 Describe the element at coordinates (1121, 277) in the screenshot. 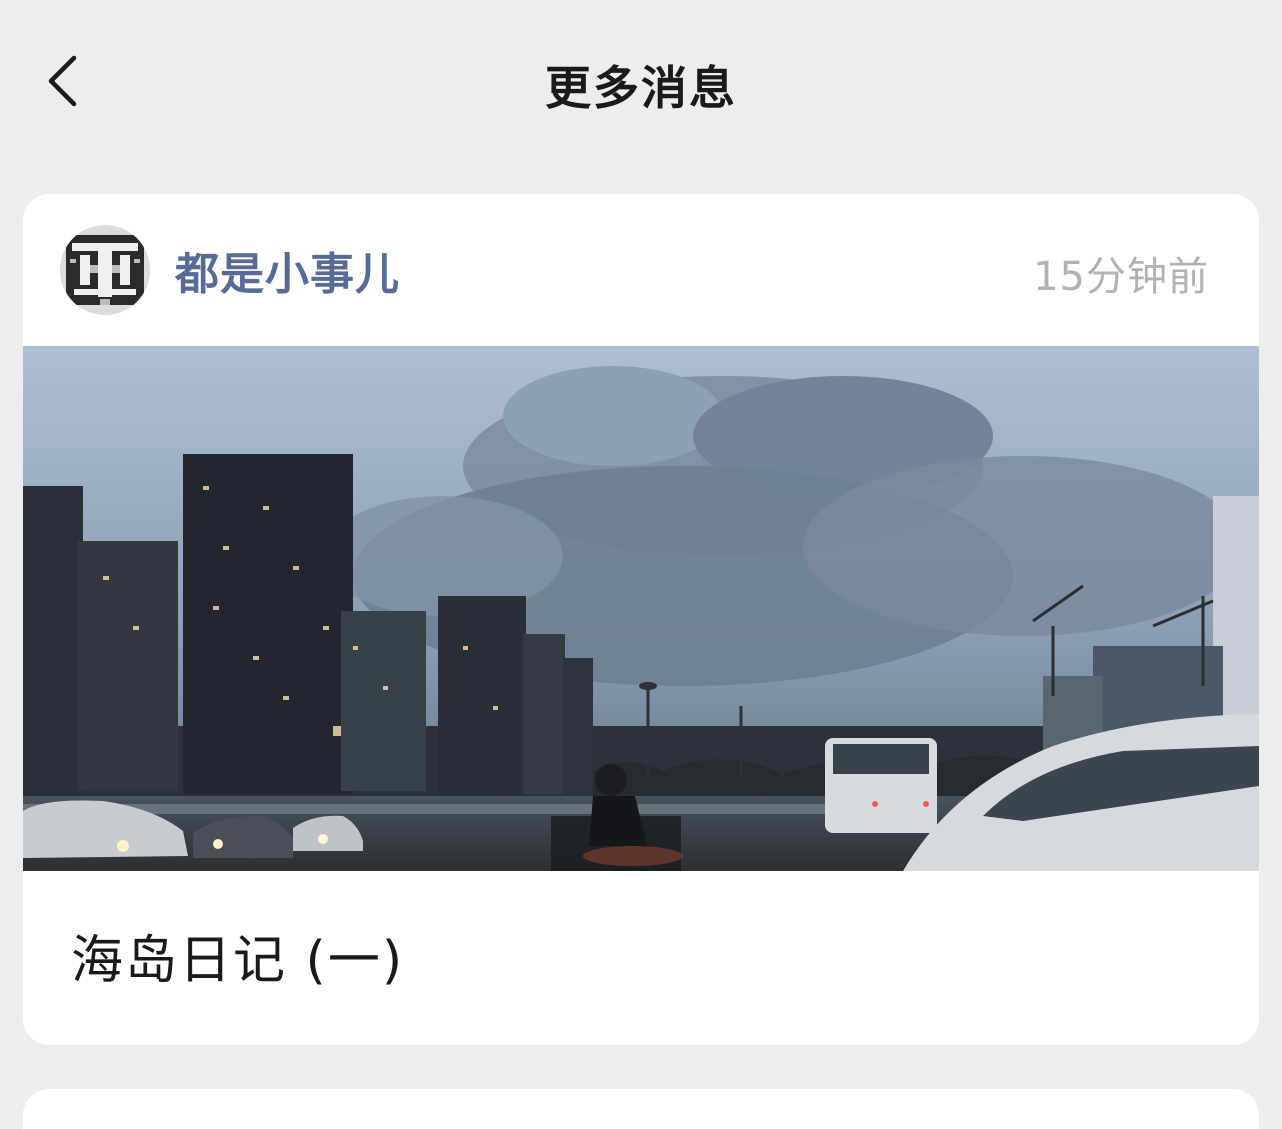

I see `timestamp: 15分钟前` at that location.